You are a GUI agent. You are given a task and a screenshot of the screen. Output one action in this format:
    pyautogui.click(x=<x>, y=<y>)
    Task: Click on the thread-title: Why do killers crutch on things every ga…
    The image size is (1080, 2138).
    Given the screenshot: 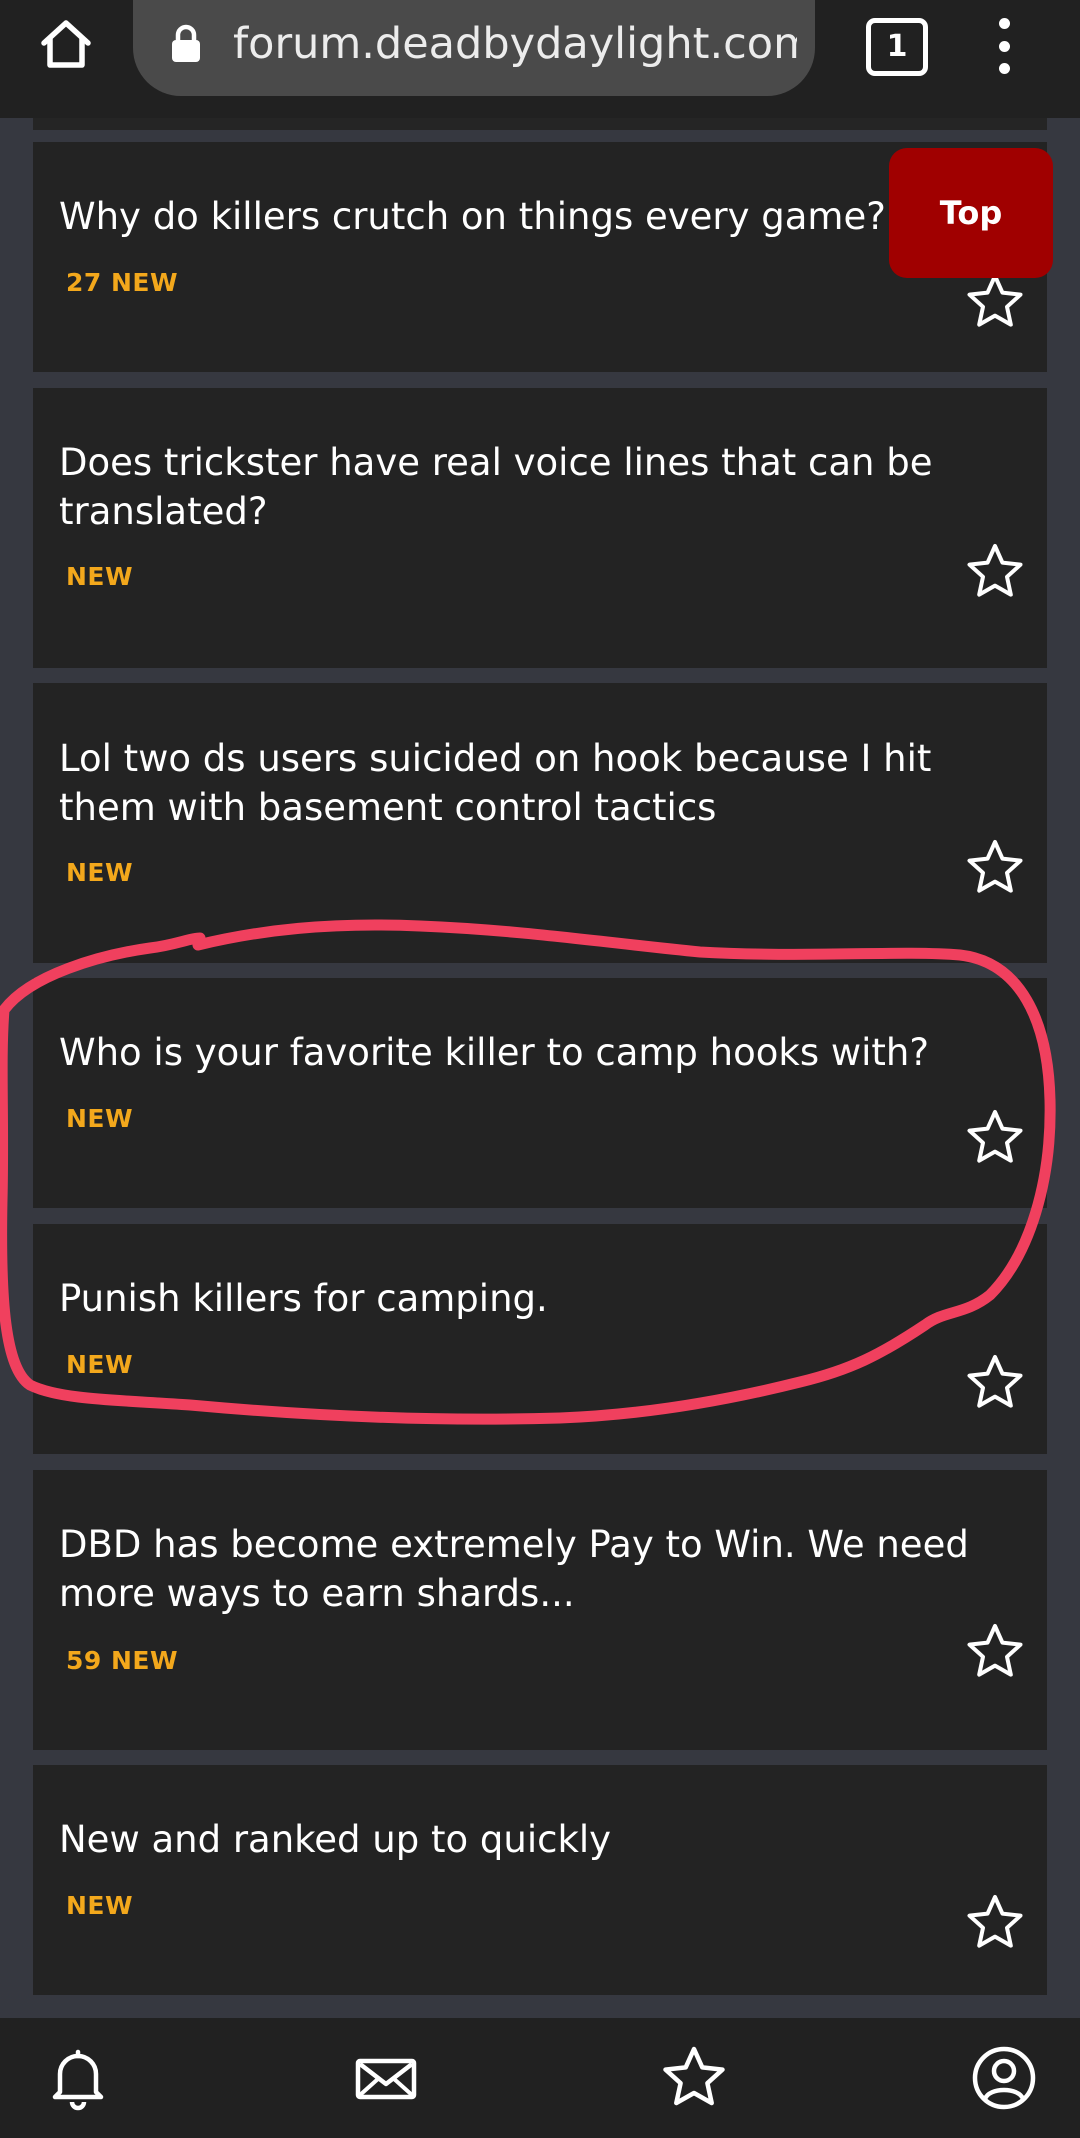 What is the action you would take?
    pyautogui.click(x=519, y=216)
    